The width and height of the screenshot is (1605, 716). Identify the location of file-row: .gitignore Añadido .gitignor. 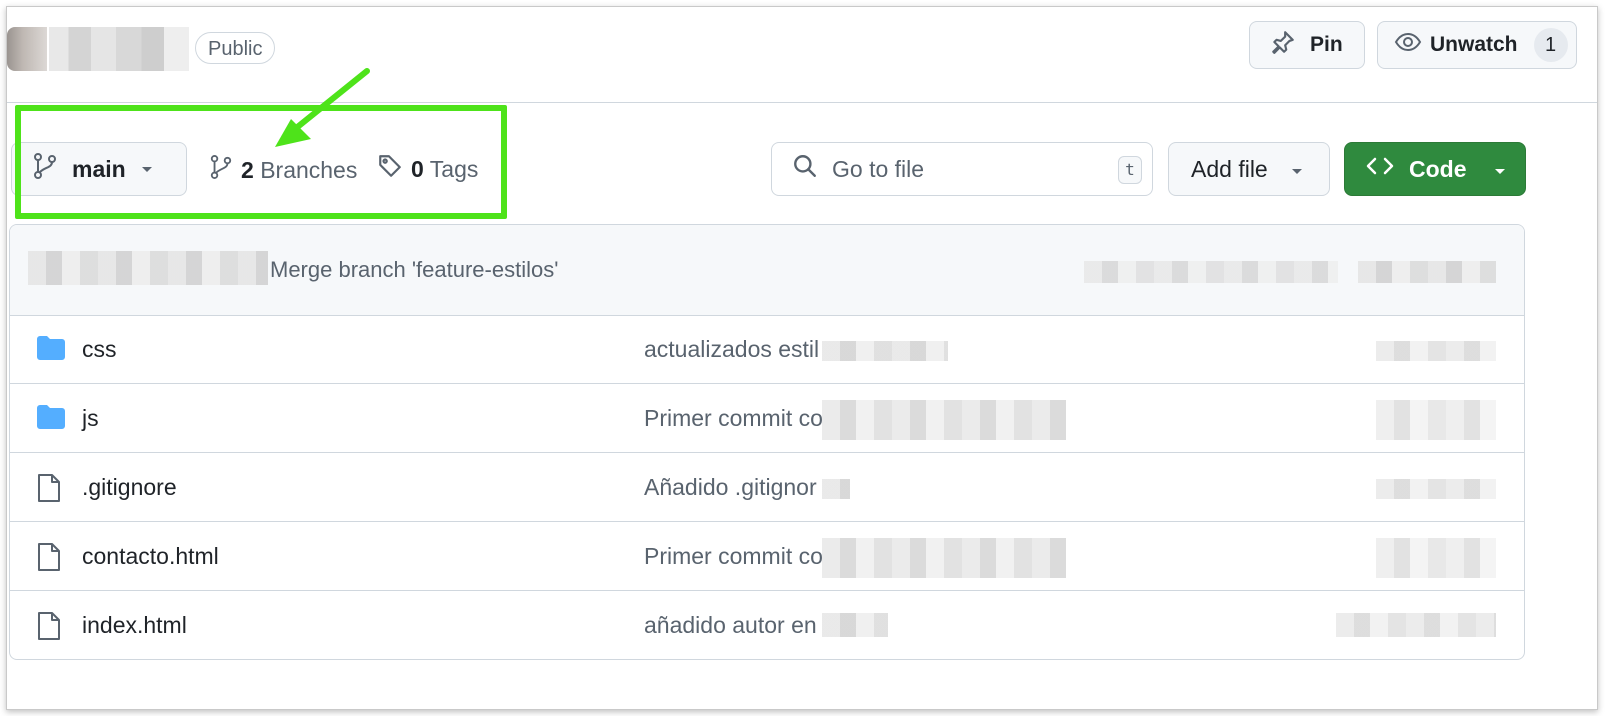
(767, 487).